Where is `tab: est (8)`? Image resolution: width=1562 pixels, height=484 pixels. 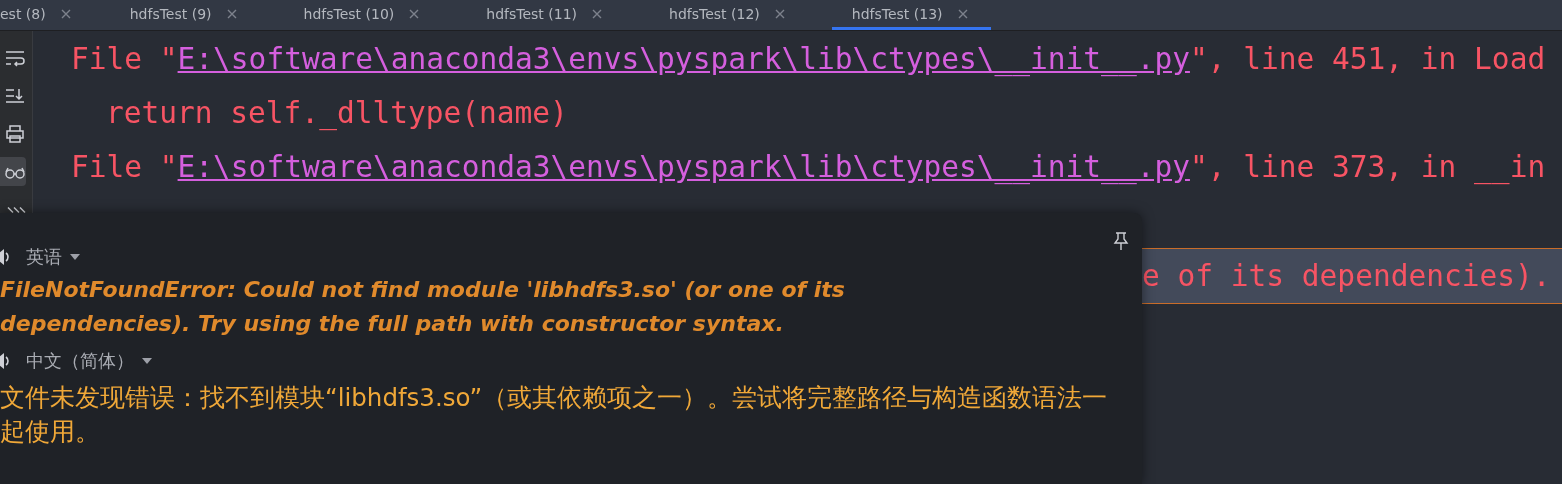 tab: est (8) is located at coordinates (47, 15).